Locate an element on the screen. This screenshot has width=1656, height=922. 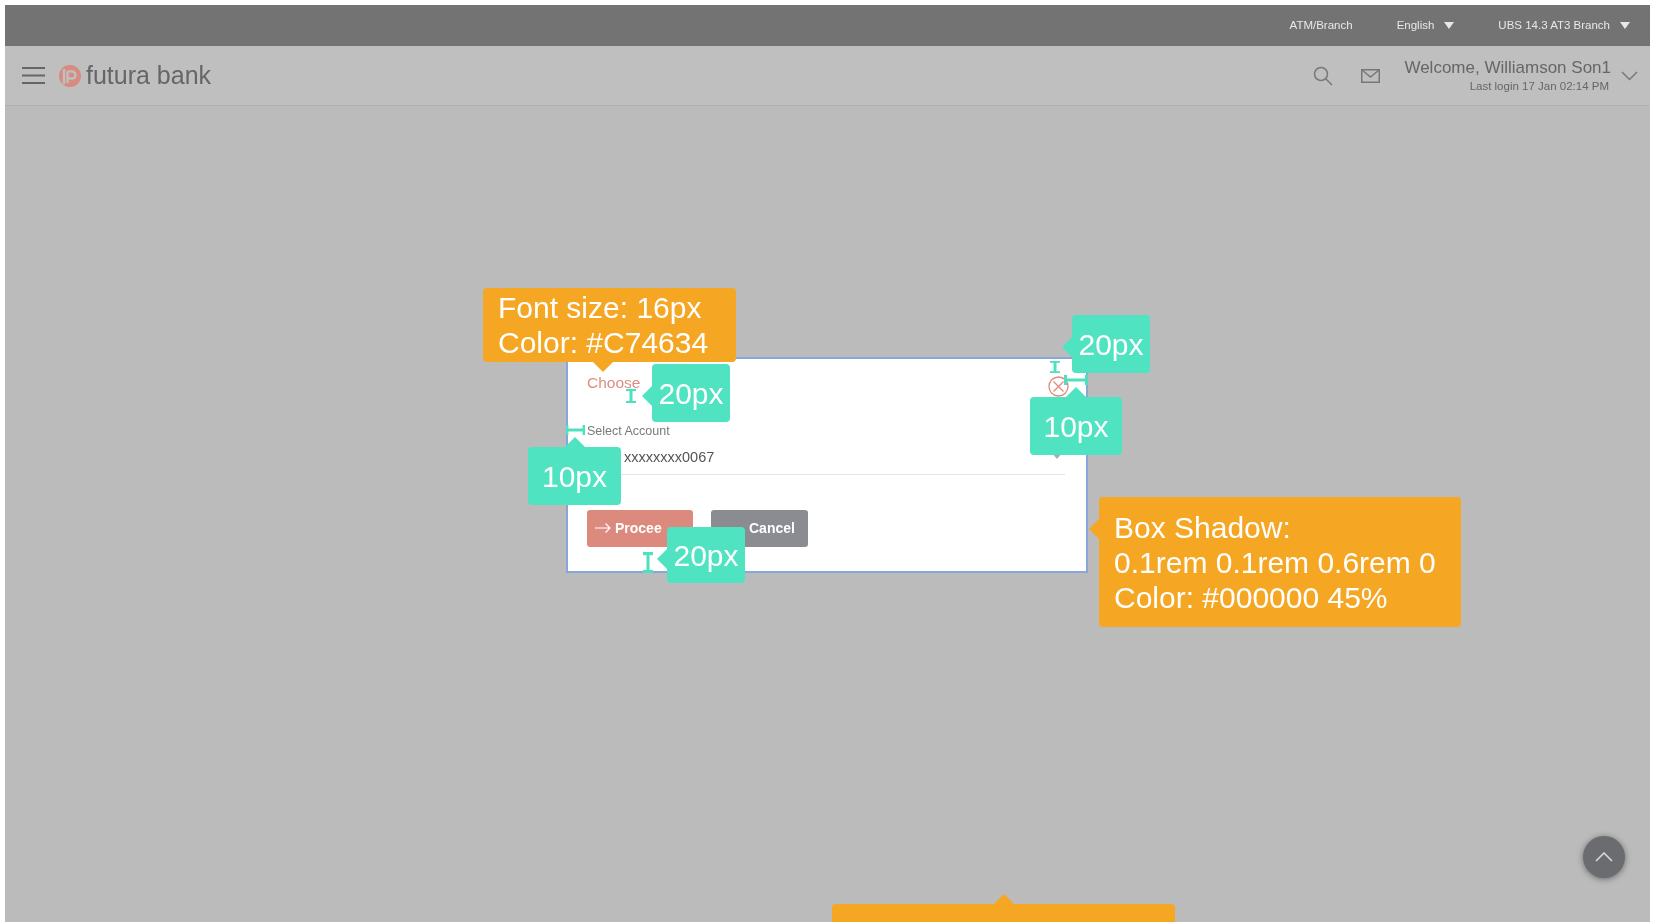
arrow-right-icon is located at coordinates (603, 528).